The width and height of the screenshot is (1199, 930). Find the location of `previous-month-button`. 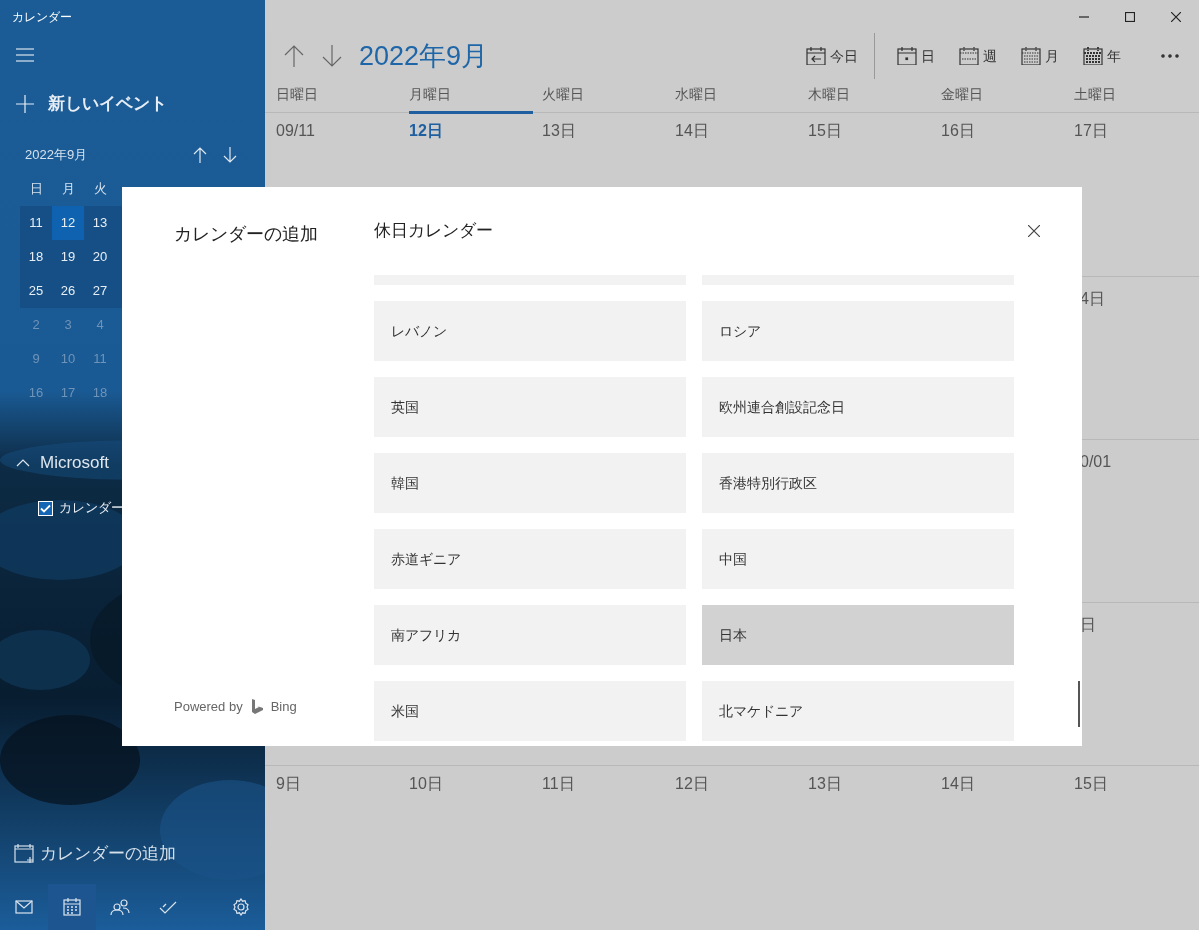

previous-month-button is located at coordinates (200, 155).